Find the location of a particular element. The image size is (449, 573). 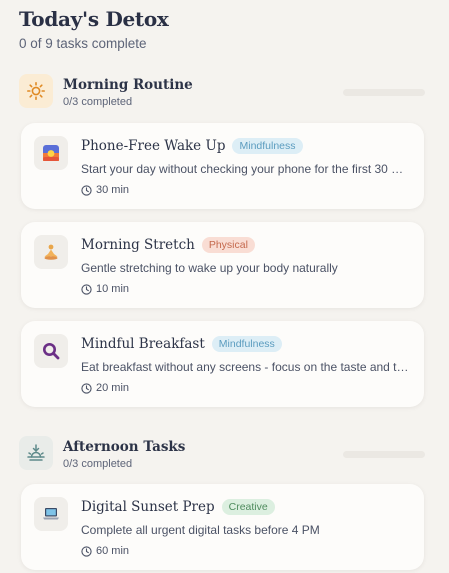

laptop-icon is located at coordinates (51, 514).